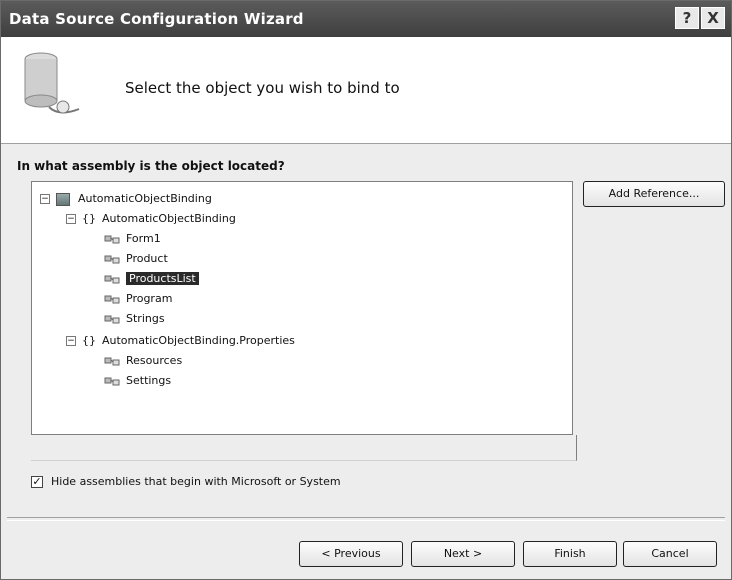 This screenshot has width=732, height=580. Describe the element at coordinates (713, 18) in the screenshot. I see `close-button: X` at that location.